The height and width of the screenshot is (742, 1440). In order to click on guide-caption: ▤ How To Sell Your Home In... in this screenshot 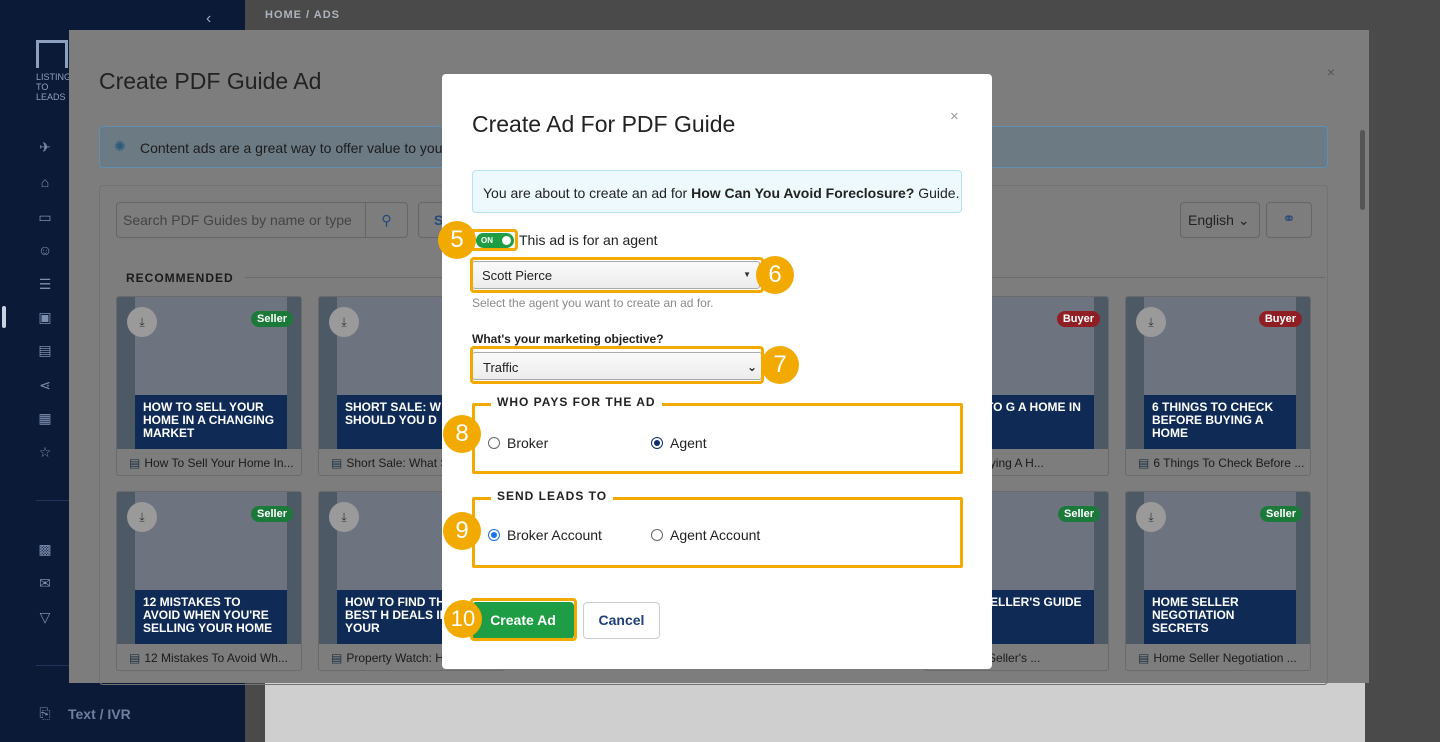, I will do `click(211, 463)`.